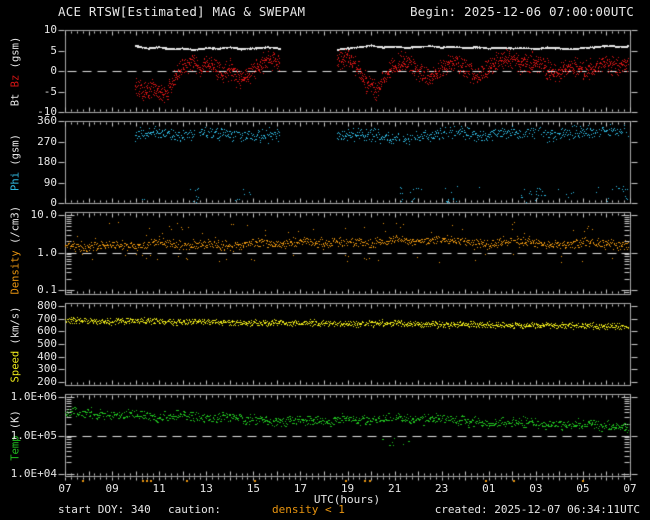 The image size is (650, 520). I want to click on x-tick-label: 09, so click(112, 488).